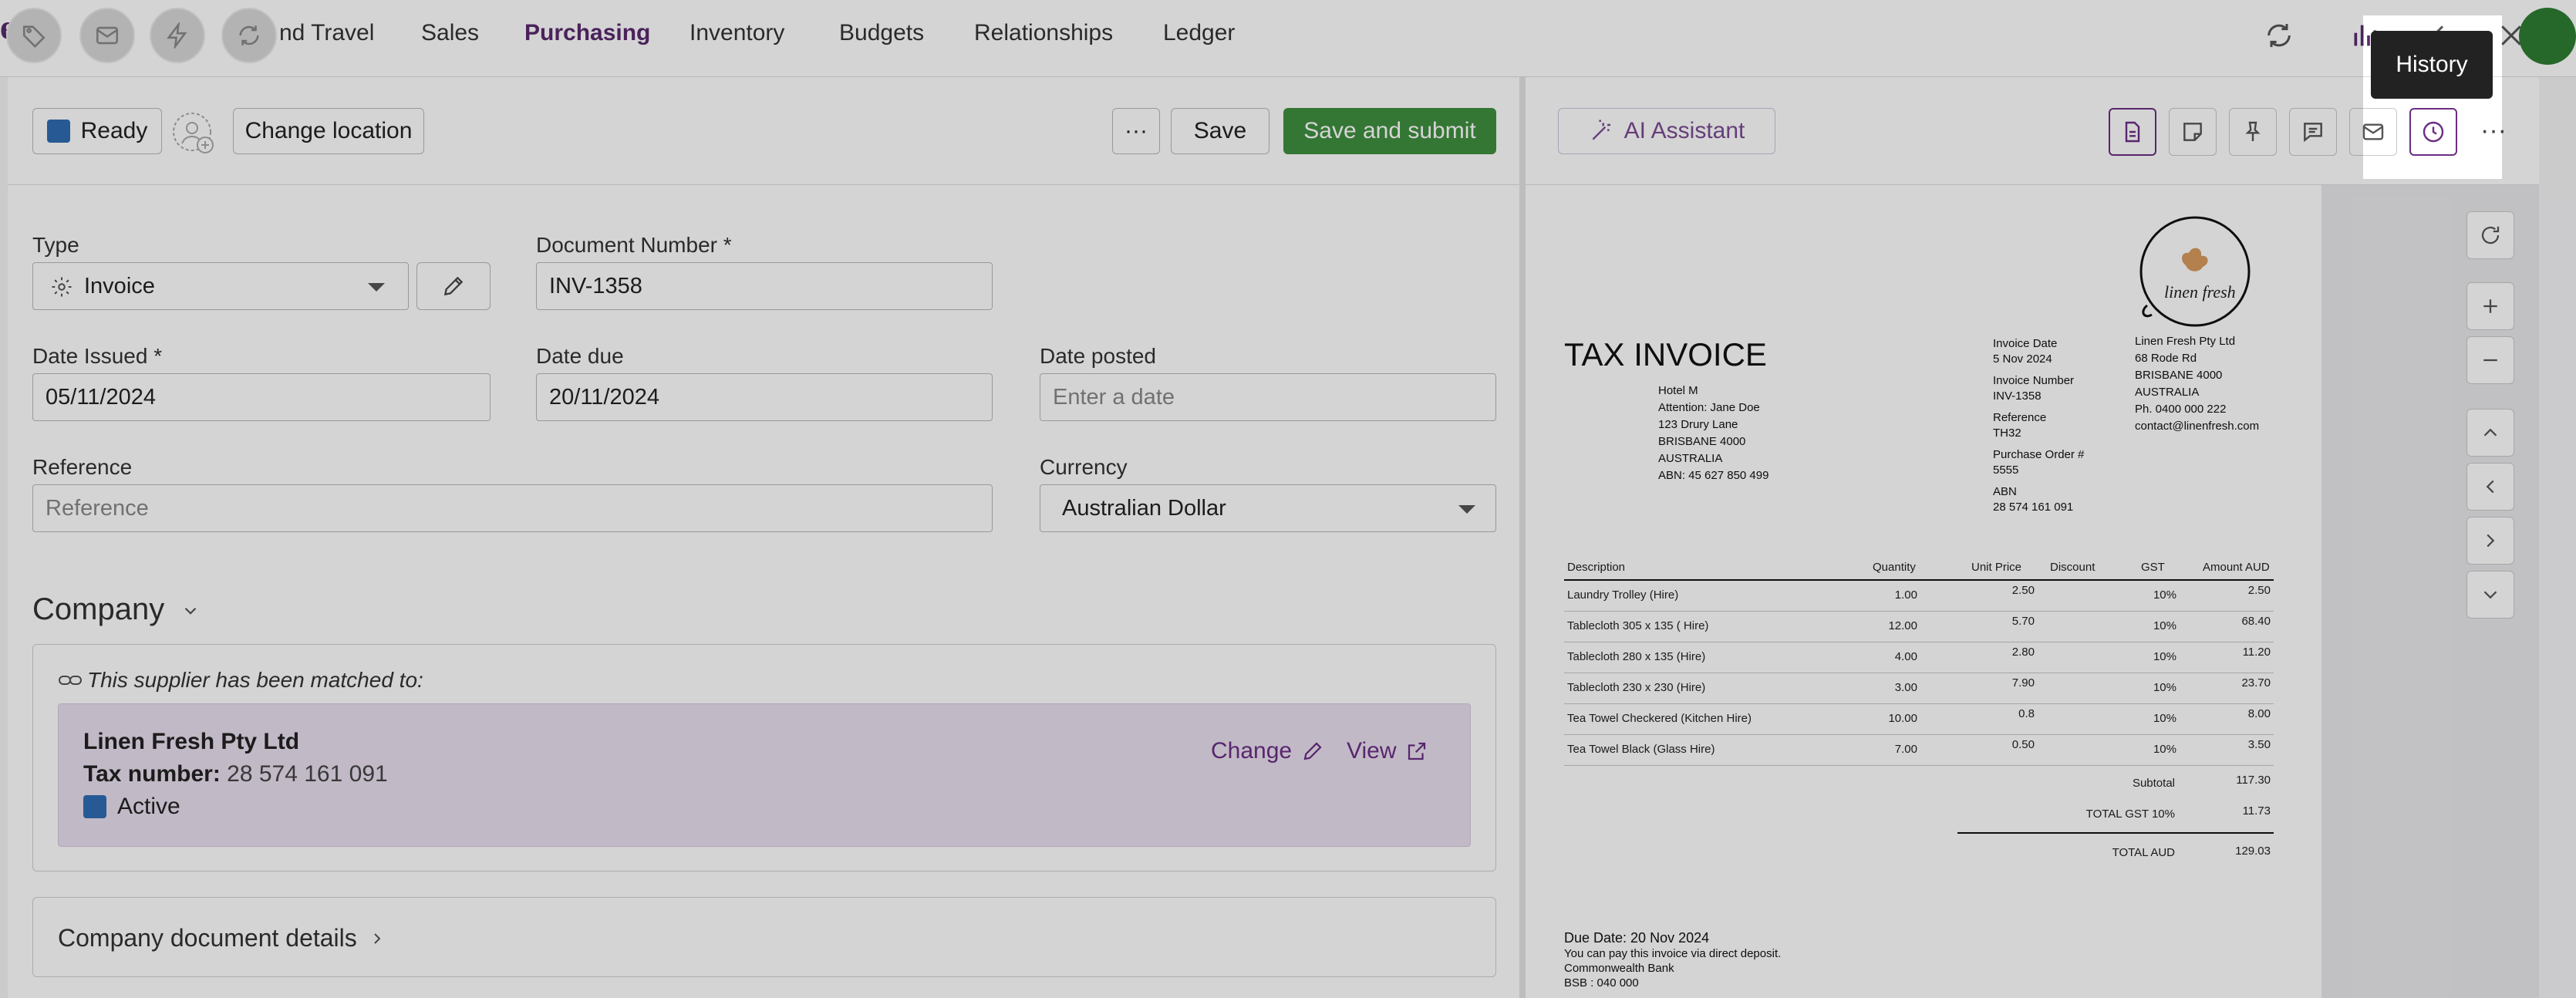 This screenshot has width=2576, height=998. I want to click on history-tooltip: History, so click(2432, 65).